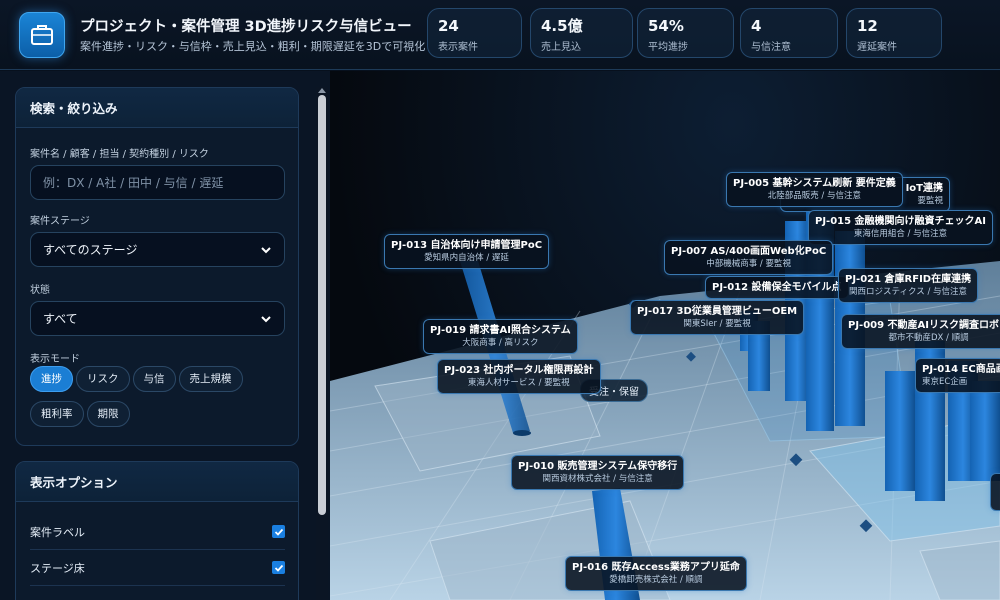  Describe the element at coordinates (668, 47) in the screenshot. I see `stat-label: 平均進捗` at that location.